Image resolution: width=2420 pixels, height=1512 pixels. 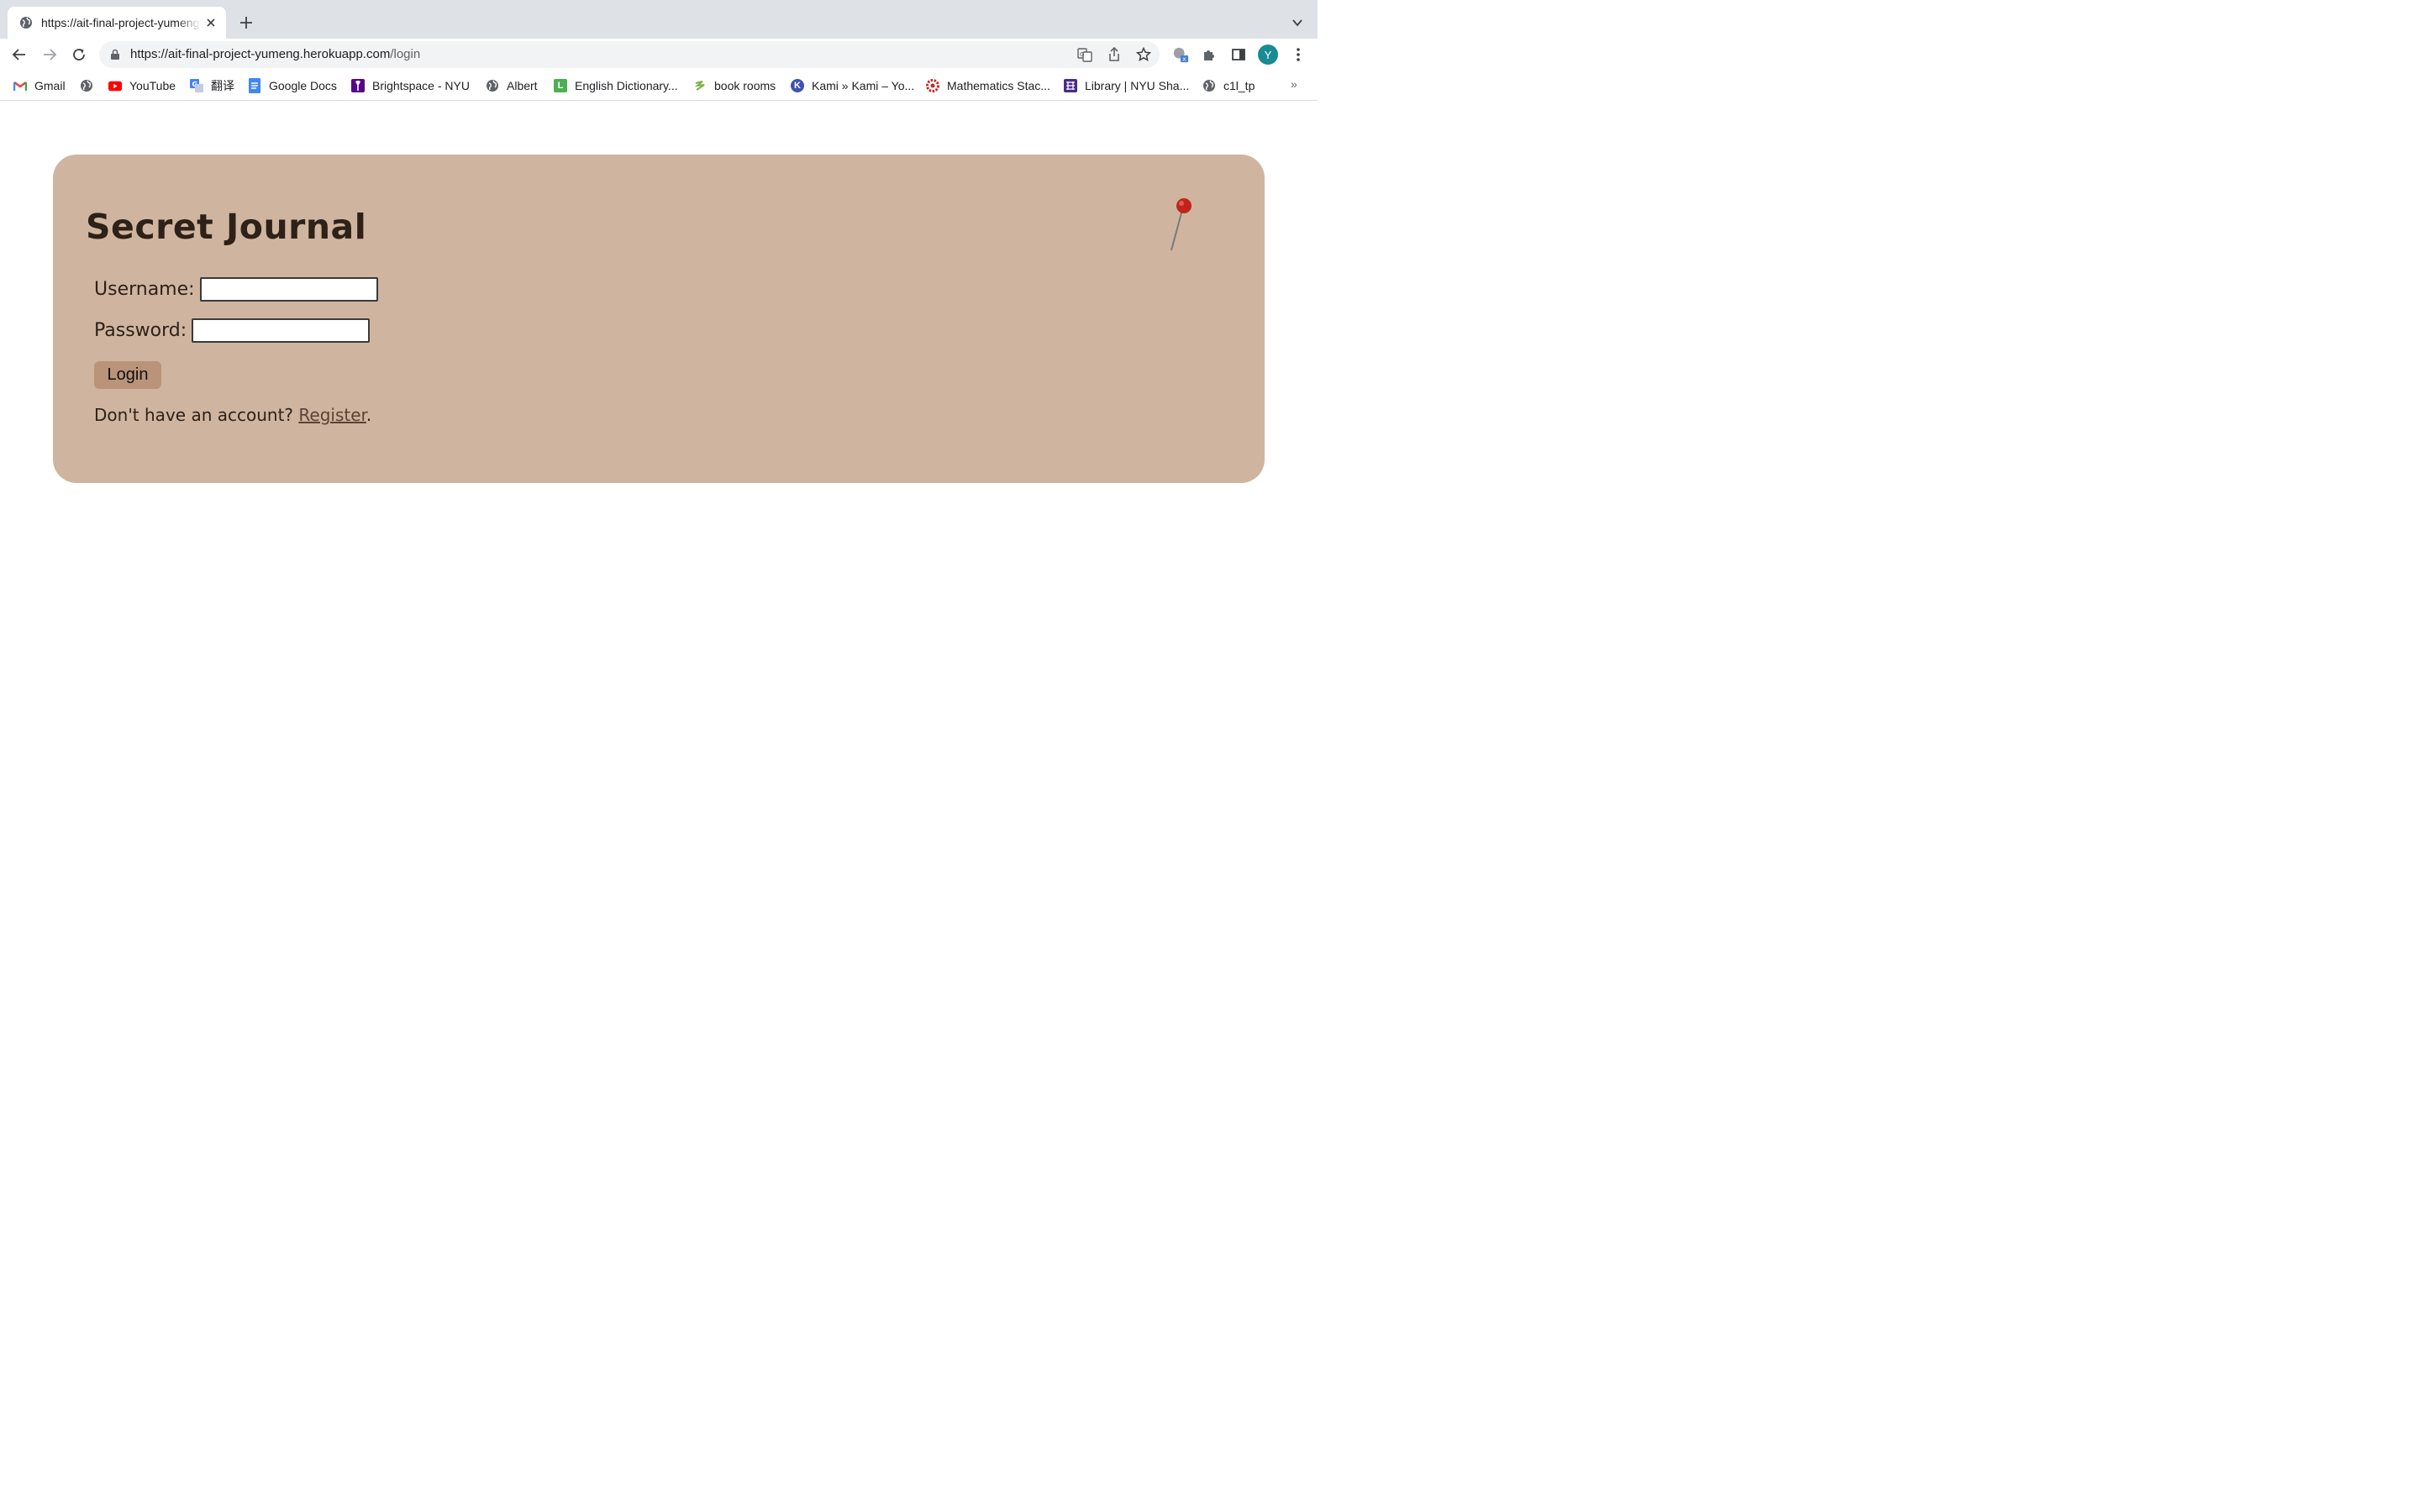 I want to click on chevron-down-icon, so click(x=1297, y=22).